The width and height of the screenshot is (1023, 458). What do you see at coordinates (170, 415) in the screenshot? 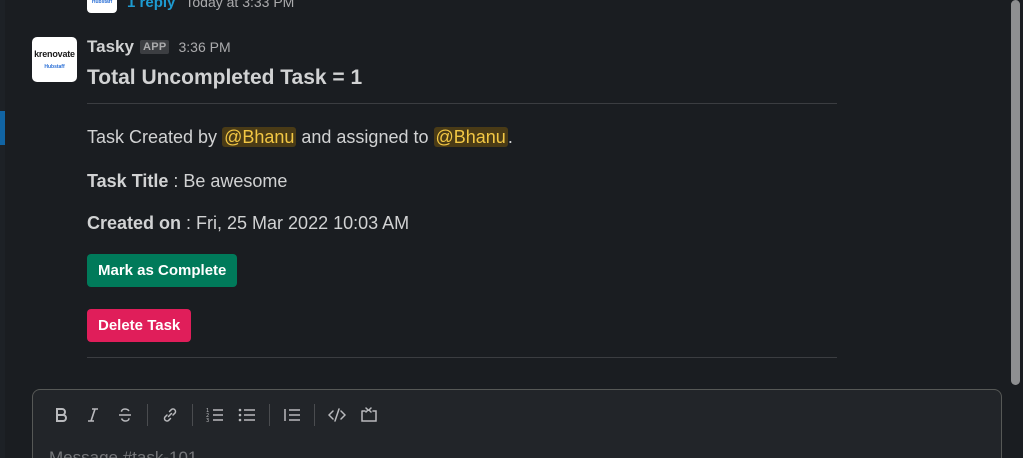
I see `link-icon` at bounding box center [170, 415].